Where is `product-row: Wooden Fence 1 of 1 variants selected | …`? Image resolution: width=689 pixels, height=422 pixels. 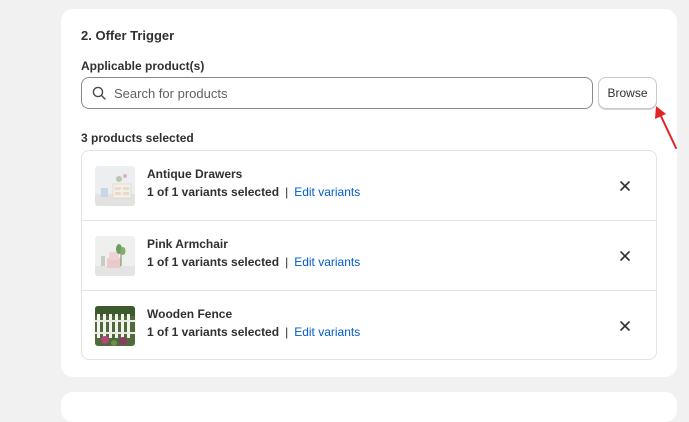 product-row: Wooden Fence 1 of 1 variants selected | … is located at coordinates (369, 325).